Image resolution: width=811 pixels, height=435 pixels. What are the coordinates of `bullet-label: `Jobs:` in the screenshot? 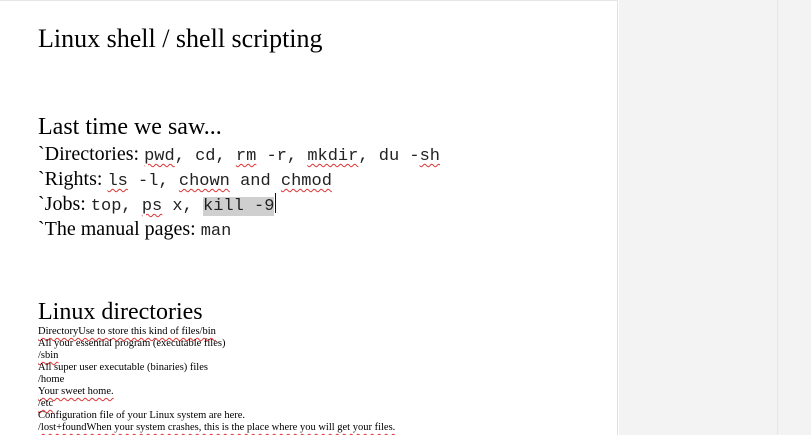 It's located at (64, 204).